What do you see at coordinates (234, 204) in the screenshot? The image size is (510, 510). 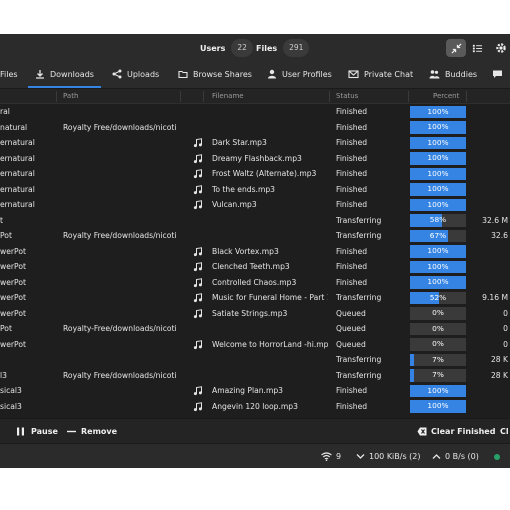 I see `filename-cell: Vulcan.mp3` at bounding box center [234, 204].